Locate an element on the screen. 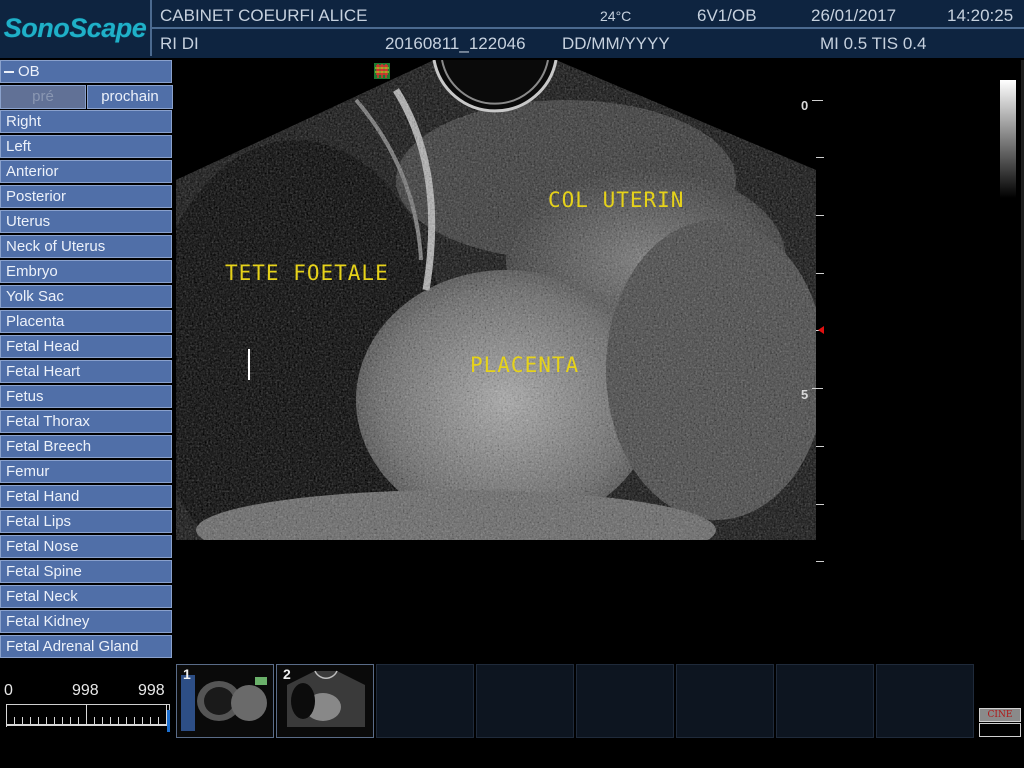 The width and height of the screenshot is (1024, 768). clinic-name: CABINET COEURFI ALICE is located at coordinates (264, 15).